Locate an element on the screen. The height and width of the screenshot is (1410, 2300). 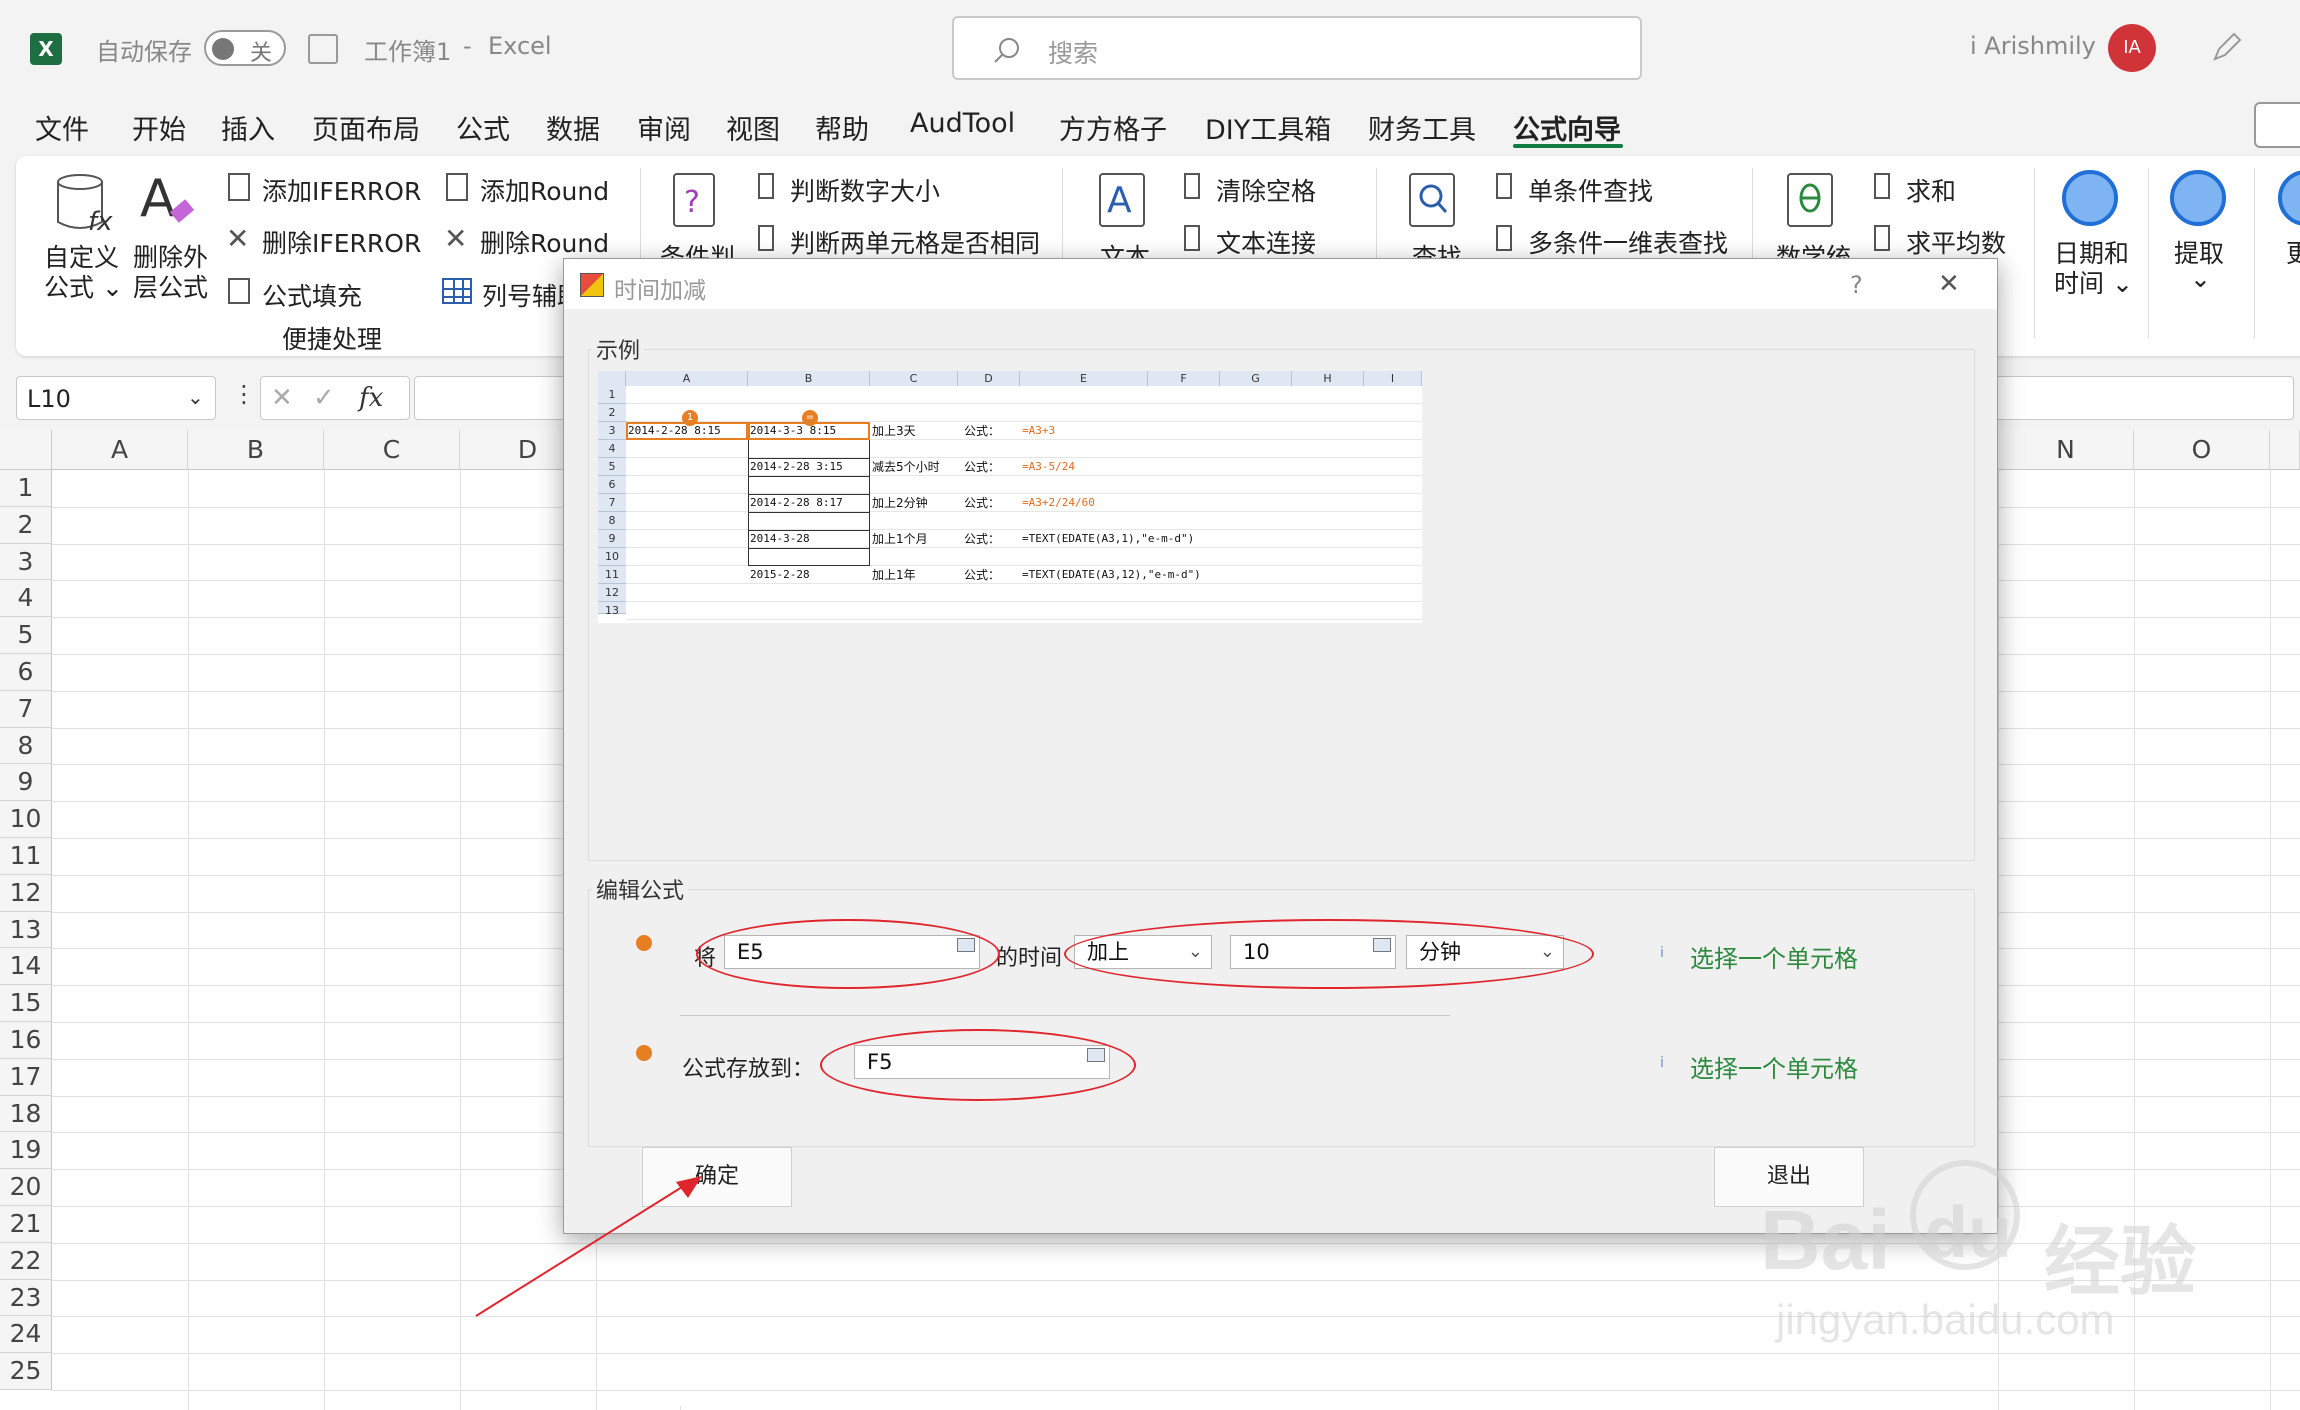
tab-data: 数据 is located at coordinates (573, 127).